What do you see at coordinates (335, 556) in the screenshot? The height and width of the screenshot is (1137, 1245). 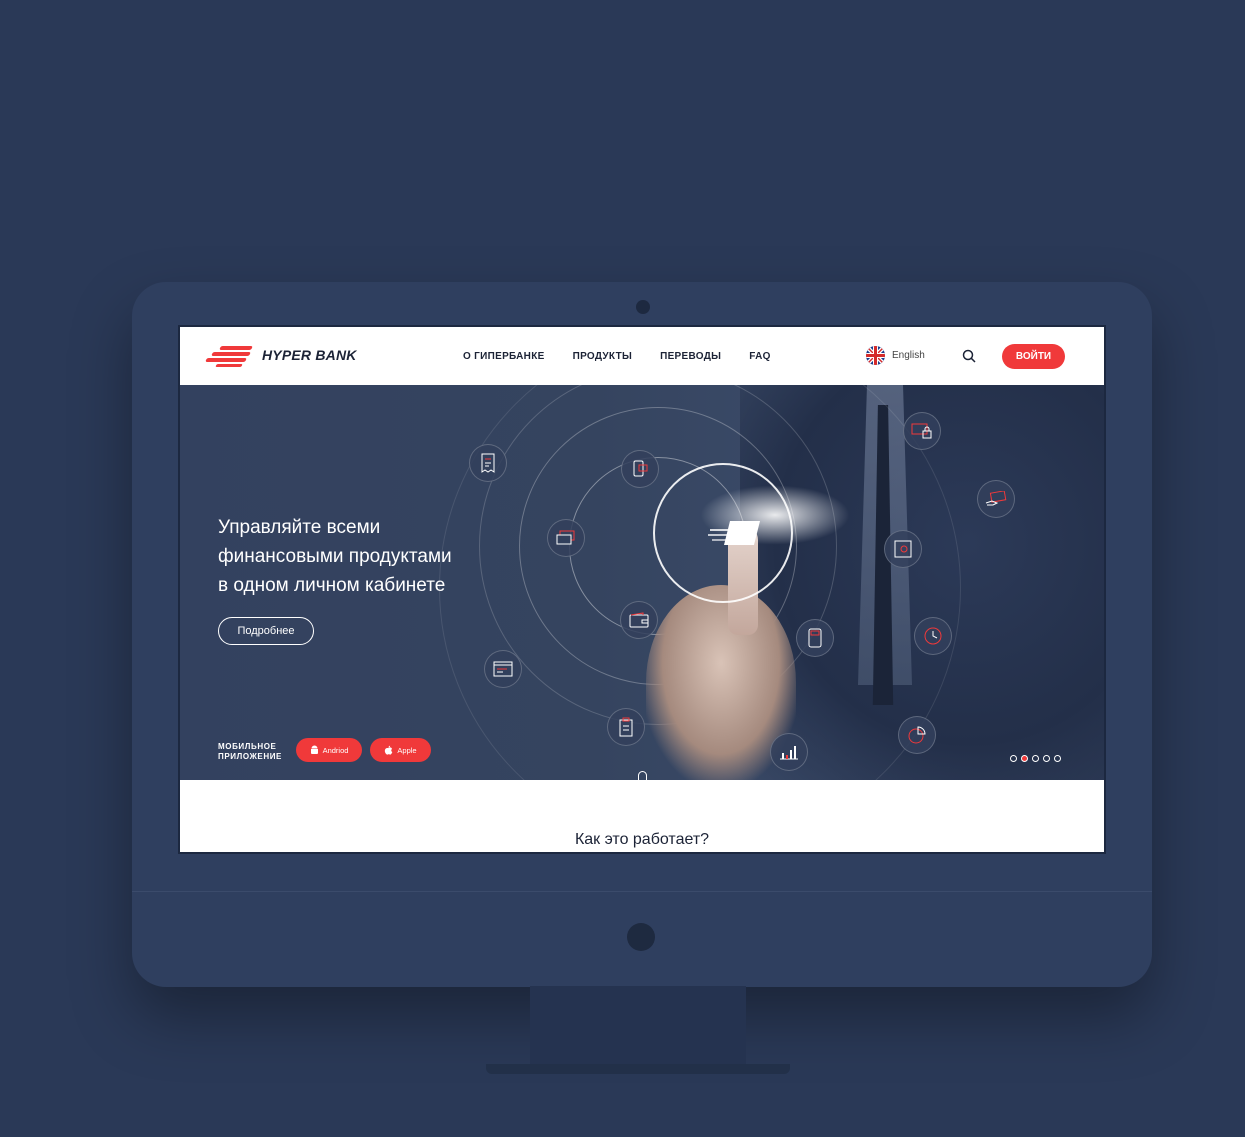 I see `hero-title-line: финансовыми продуктами` at bounding box center [335, 556].